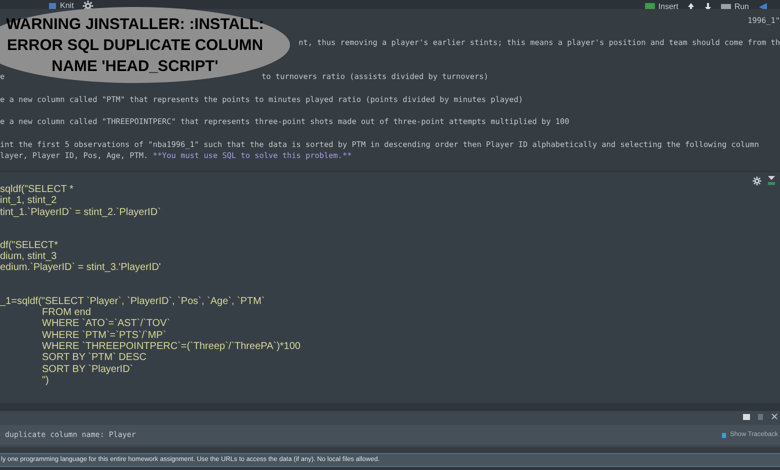 The width and height of the screenshot is (780, 470). What do you see at coordinates (774, 416) in the screenshot?
I see `close-icon` at bounding box center [774, 416].